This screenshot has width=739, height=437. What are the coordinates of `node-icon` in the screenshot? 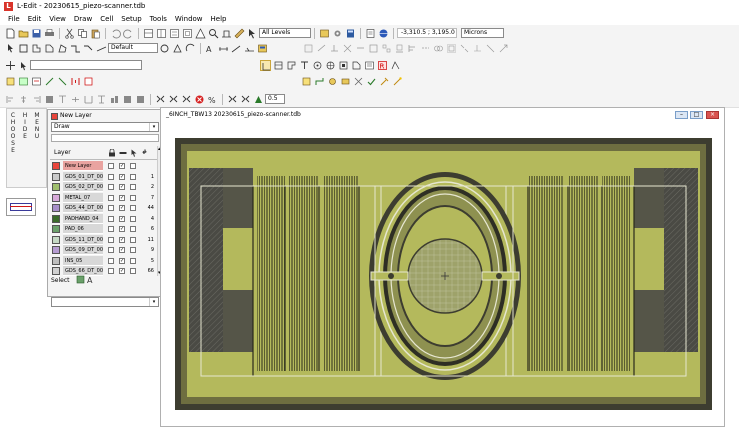 It's located at (395, 65).